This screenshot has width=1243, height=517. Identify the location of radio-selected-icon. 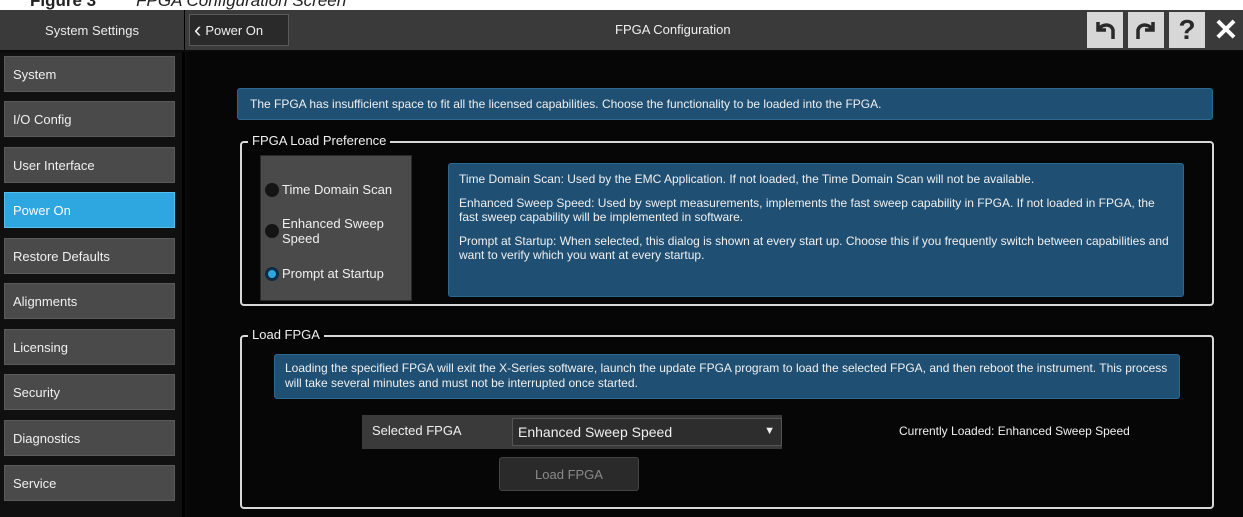
(272, 274).